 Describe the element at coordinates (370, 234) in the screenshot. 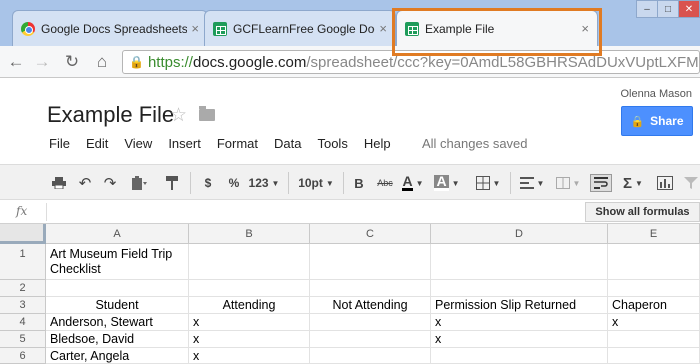

I see `column-header-c: C` at that location.